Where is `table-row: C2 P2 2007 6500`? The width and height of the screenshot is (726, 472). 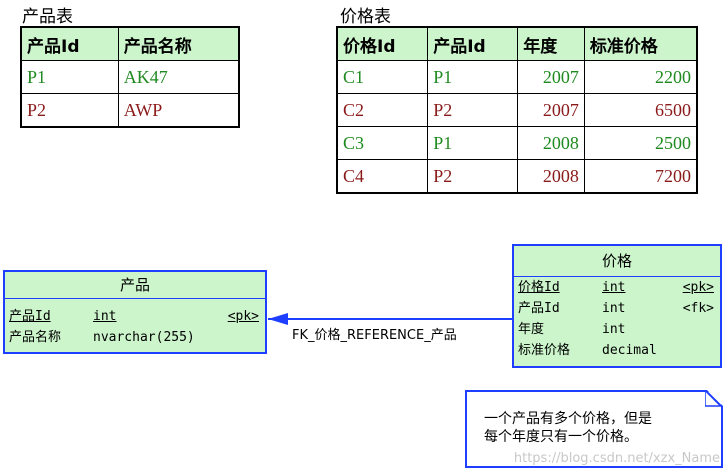 table-row: C2 P2 2007 6500 is located at coordinates (517, 110).